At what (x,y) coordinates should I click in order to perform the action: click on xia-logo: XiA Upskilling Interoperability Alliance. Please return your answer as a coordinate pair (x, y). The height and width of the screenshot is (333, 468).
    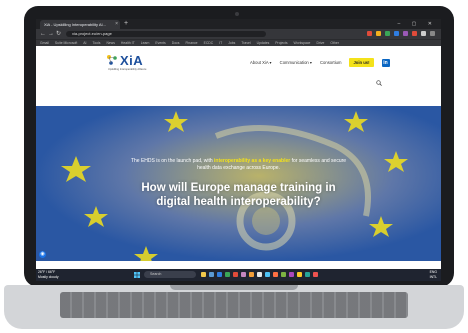
    Looking at the image, I should click on (128, 63).